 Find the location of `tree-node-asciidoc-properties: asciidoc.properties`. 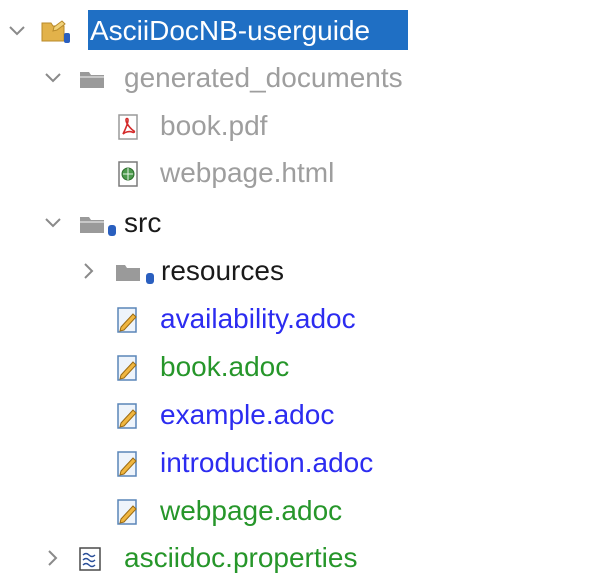

tree-node-asciidoc-properties: asciidoc.properties is located at coordinates (297, 558).